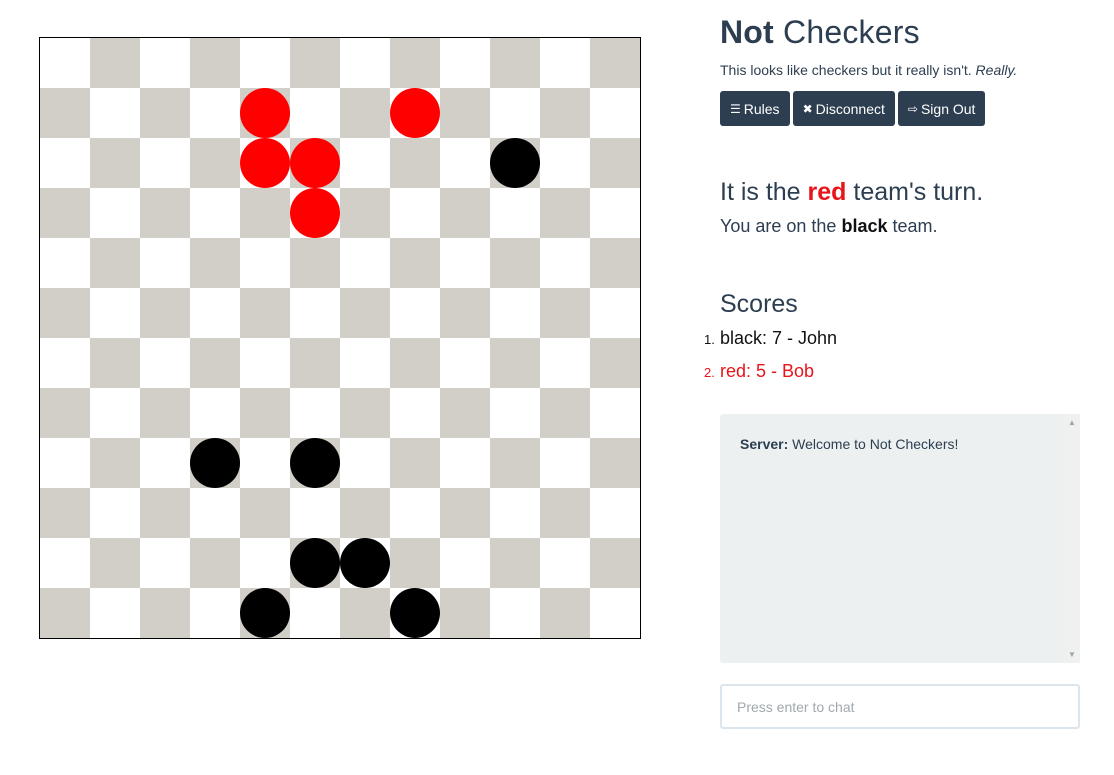 Image resolution: width=1114 pixels, height=775 pixels. I want to click on chat-input, so click(900, 706).